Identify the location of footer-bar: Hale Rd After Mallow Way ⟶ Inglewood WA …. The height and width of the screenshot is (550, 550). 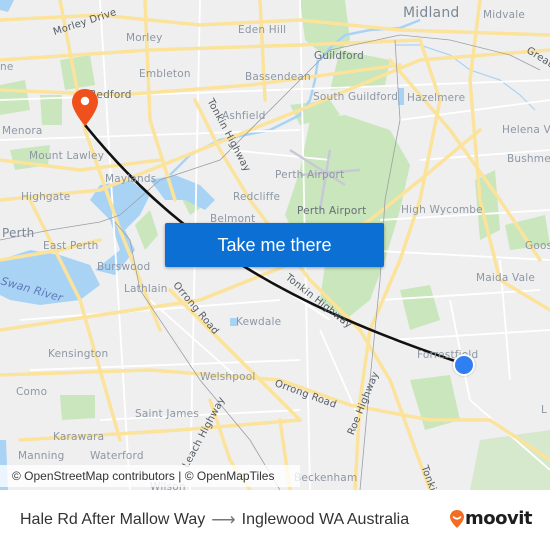
(275, 520).